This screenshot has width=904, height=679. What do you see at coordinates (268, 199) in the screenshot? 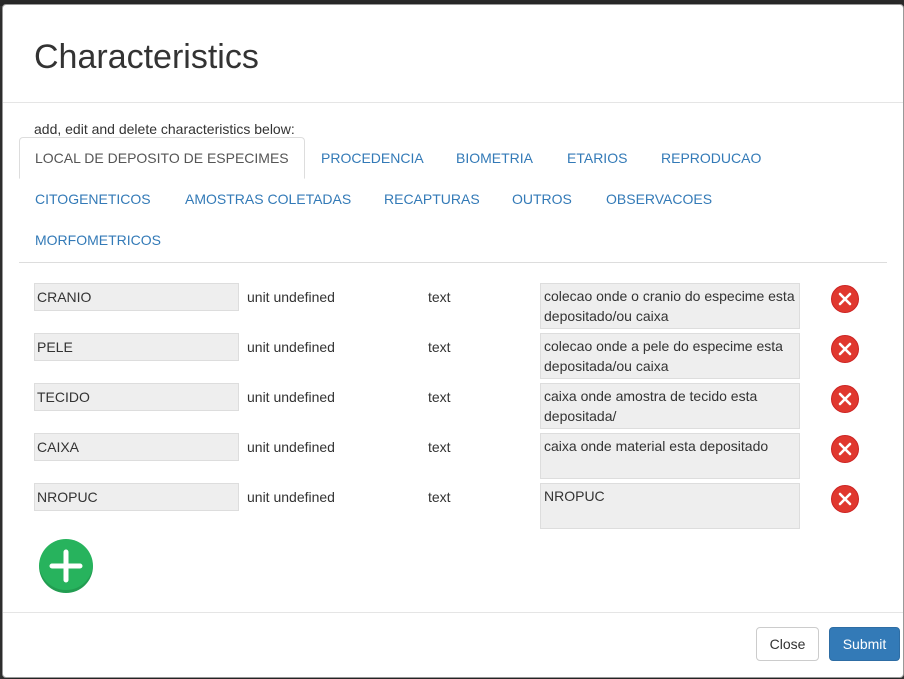
I see `tab-amostras-coletadas: AMOSTRAS COLETADAS` at bounding box center [268, 199].